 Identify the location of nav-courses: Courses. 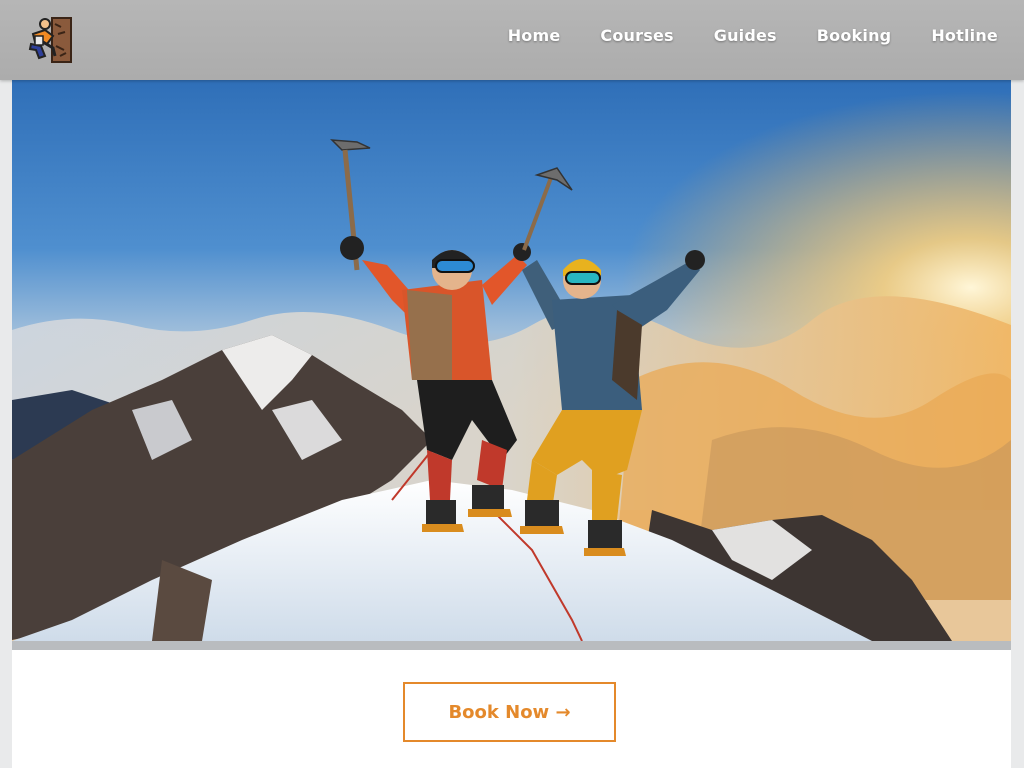
(636, 35).